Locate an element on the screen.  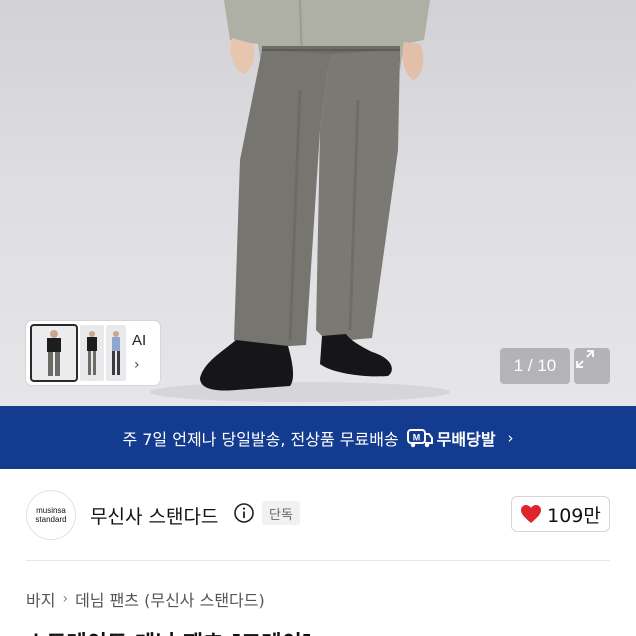
expand-icon is located at coordinates (585, 359).